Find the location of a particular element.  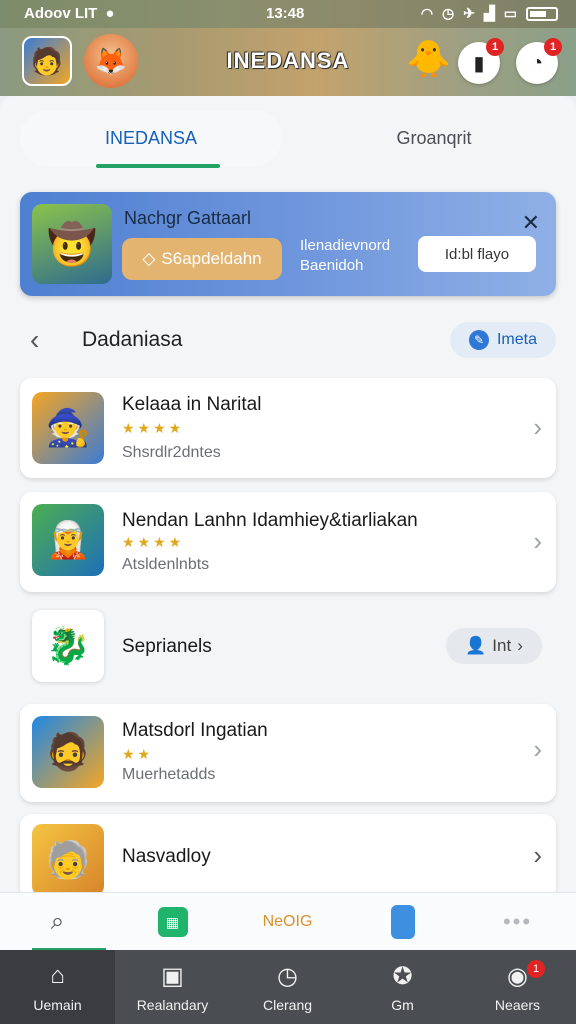

nav-game: ✪ Gm is located at coordinates (402, 987).